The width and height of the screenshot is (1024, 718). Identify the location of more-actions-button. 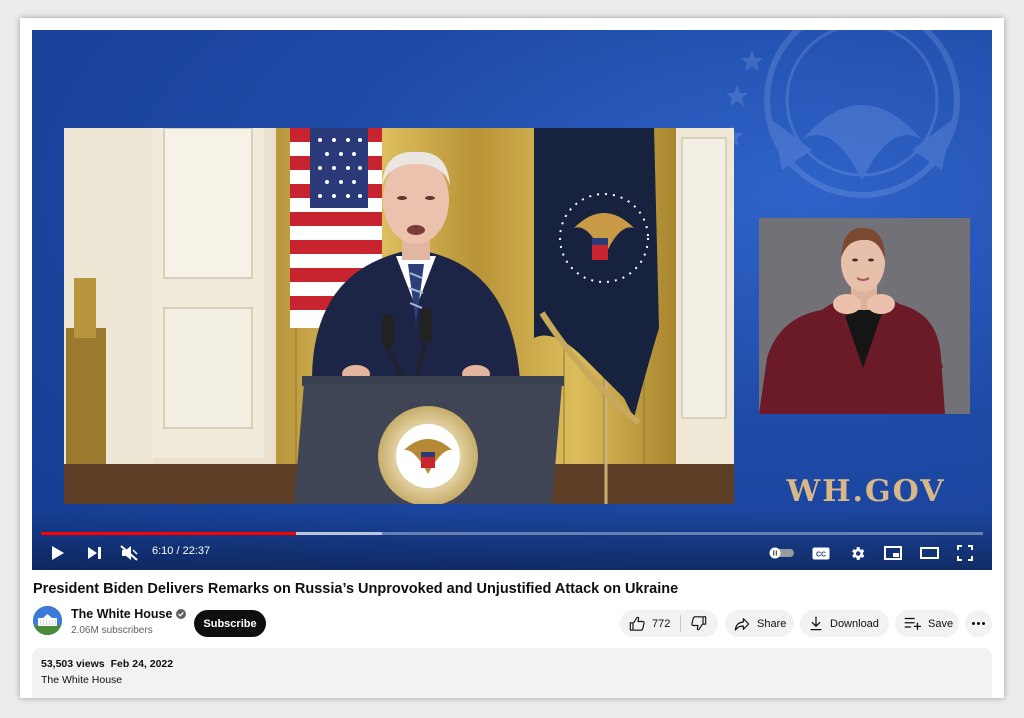
(978, 623).